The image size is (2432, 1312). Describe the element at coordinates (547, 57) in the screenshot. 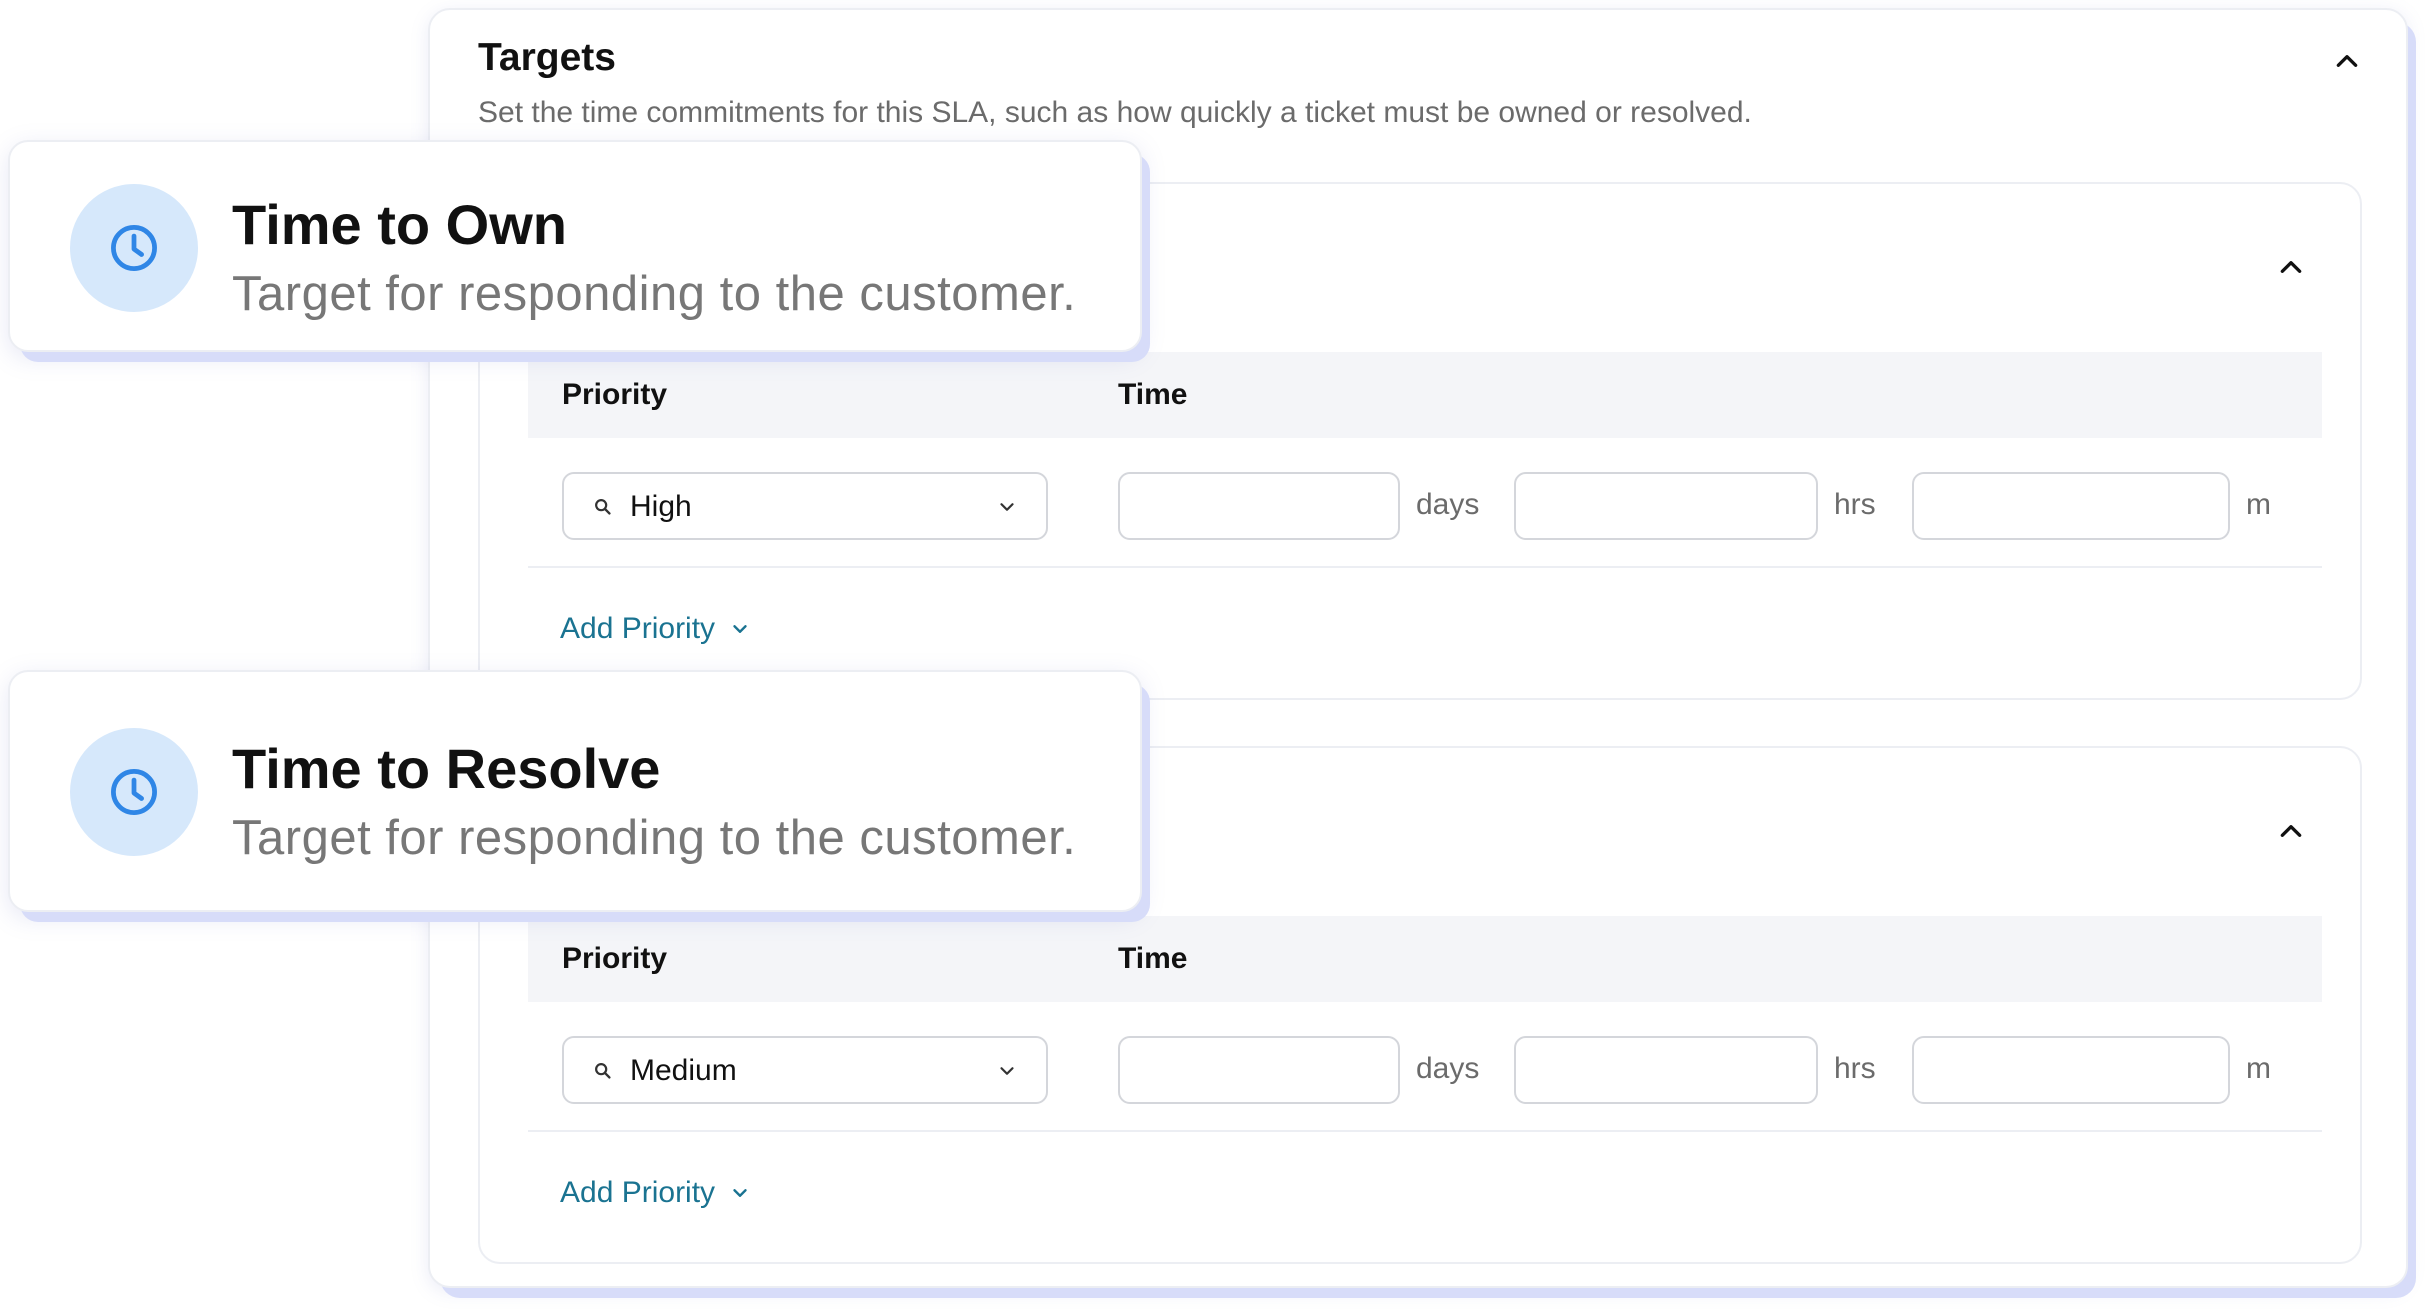

I see `targets-title: Targets` at that location.